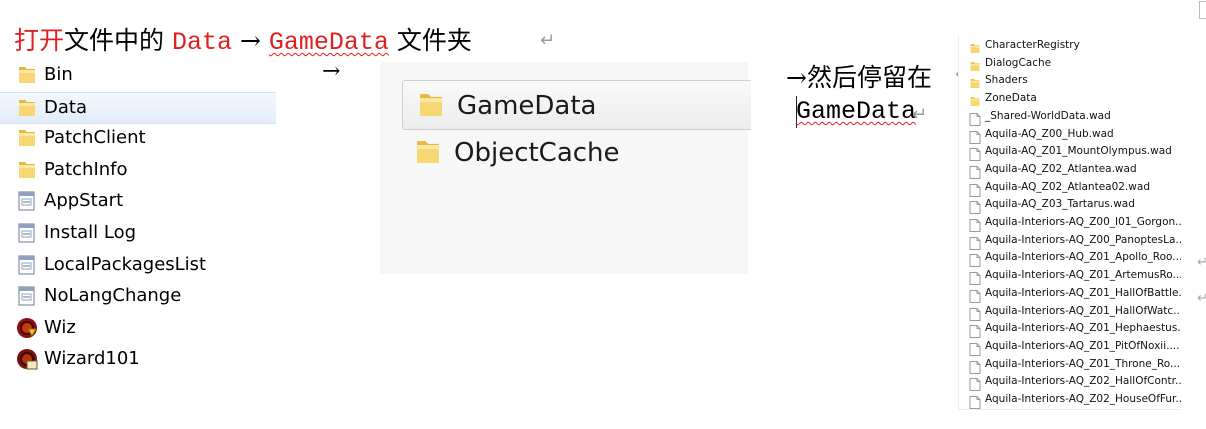 The height and width of the screenshot is (429, 1206). Describe the element at coordinates (138, 170) in the screenshot. I see `root-item-patchinfo: PatchInfo` at that location.